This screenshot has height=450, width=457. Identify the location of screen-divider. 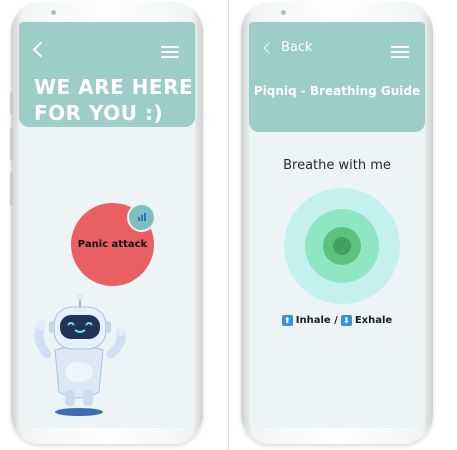
(228, 225).